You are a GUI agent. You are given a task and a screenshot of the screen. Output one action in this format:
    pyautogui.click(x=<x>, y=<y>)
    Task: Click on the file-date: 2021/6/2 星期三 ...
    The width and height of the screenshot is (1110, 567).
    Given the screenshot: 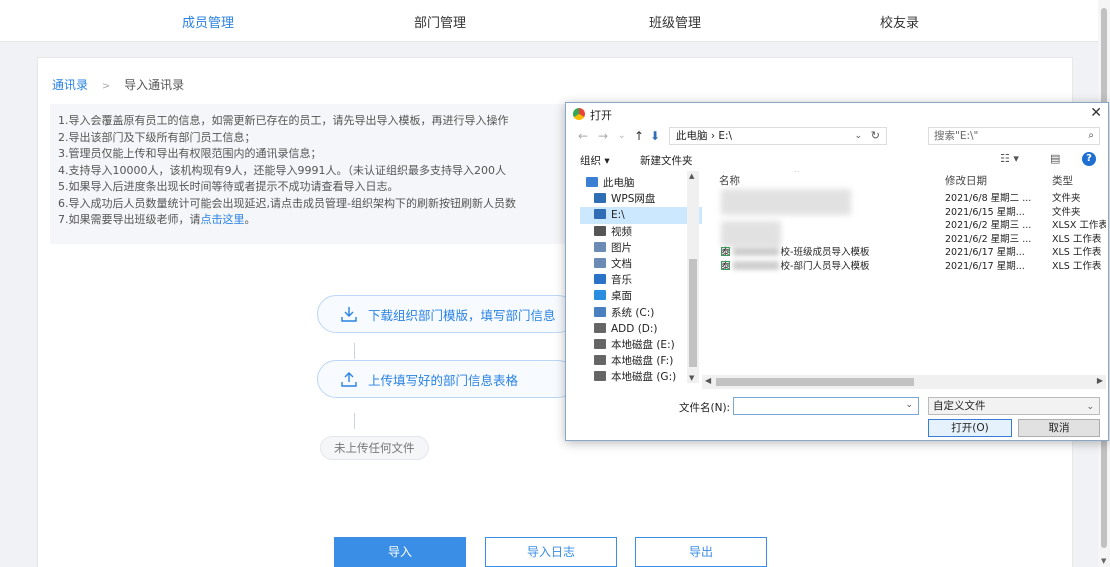 What is the action you would take?
    pyautogui.click(x=988, y=226)
    